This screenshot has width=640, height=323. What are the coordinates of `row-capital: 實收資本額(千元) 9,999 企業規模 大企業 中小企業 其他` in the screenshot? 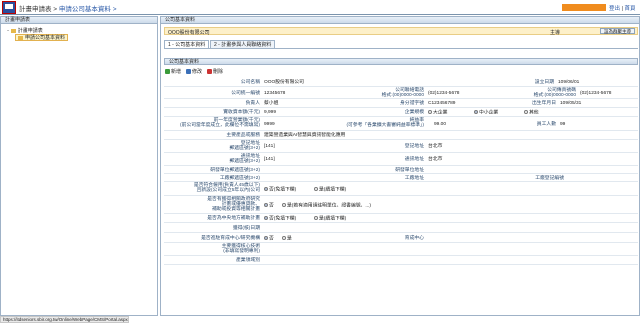 It's located at (401, 112).